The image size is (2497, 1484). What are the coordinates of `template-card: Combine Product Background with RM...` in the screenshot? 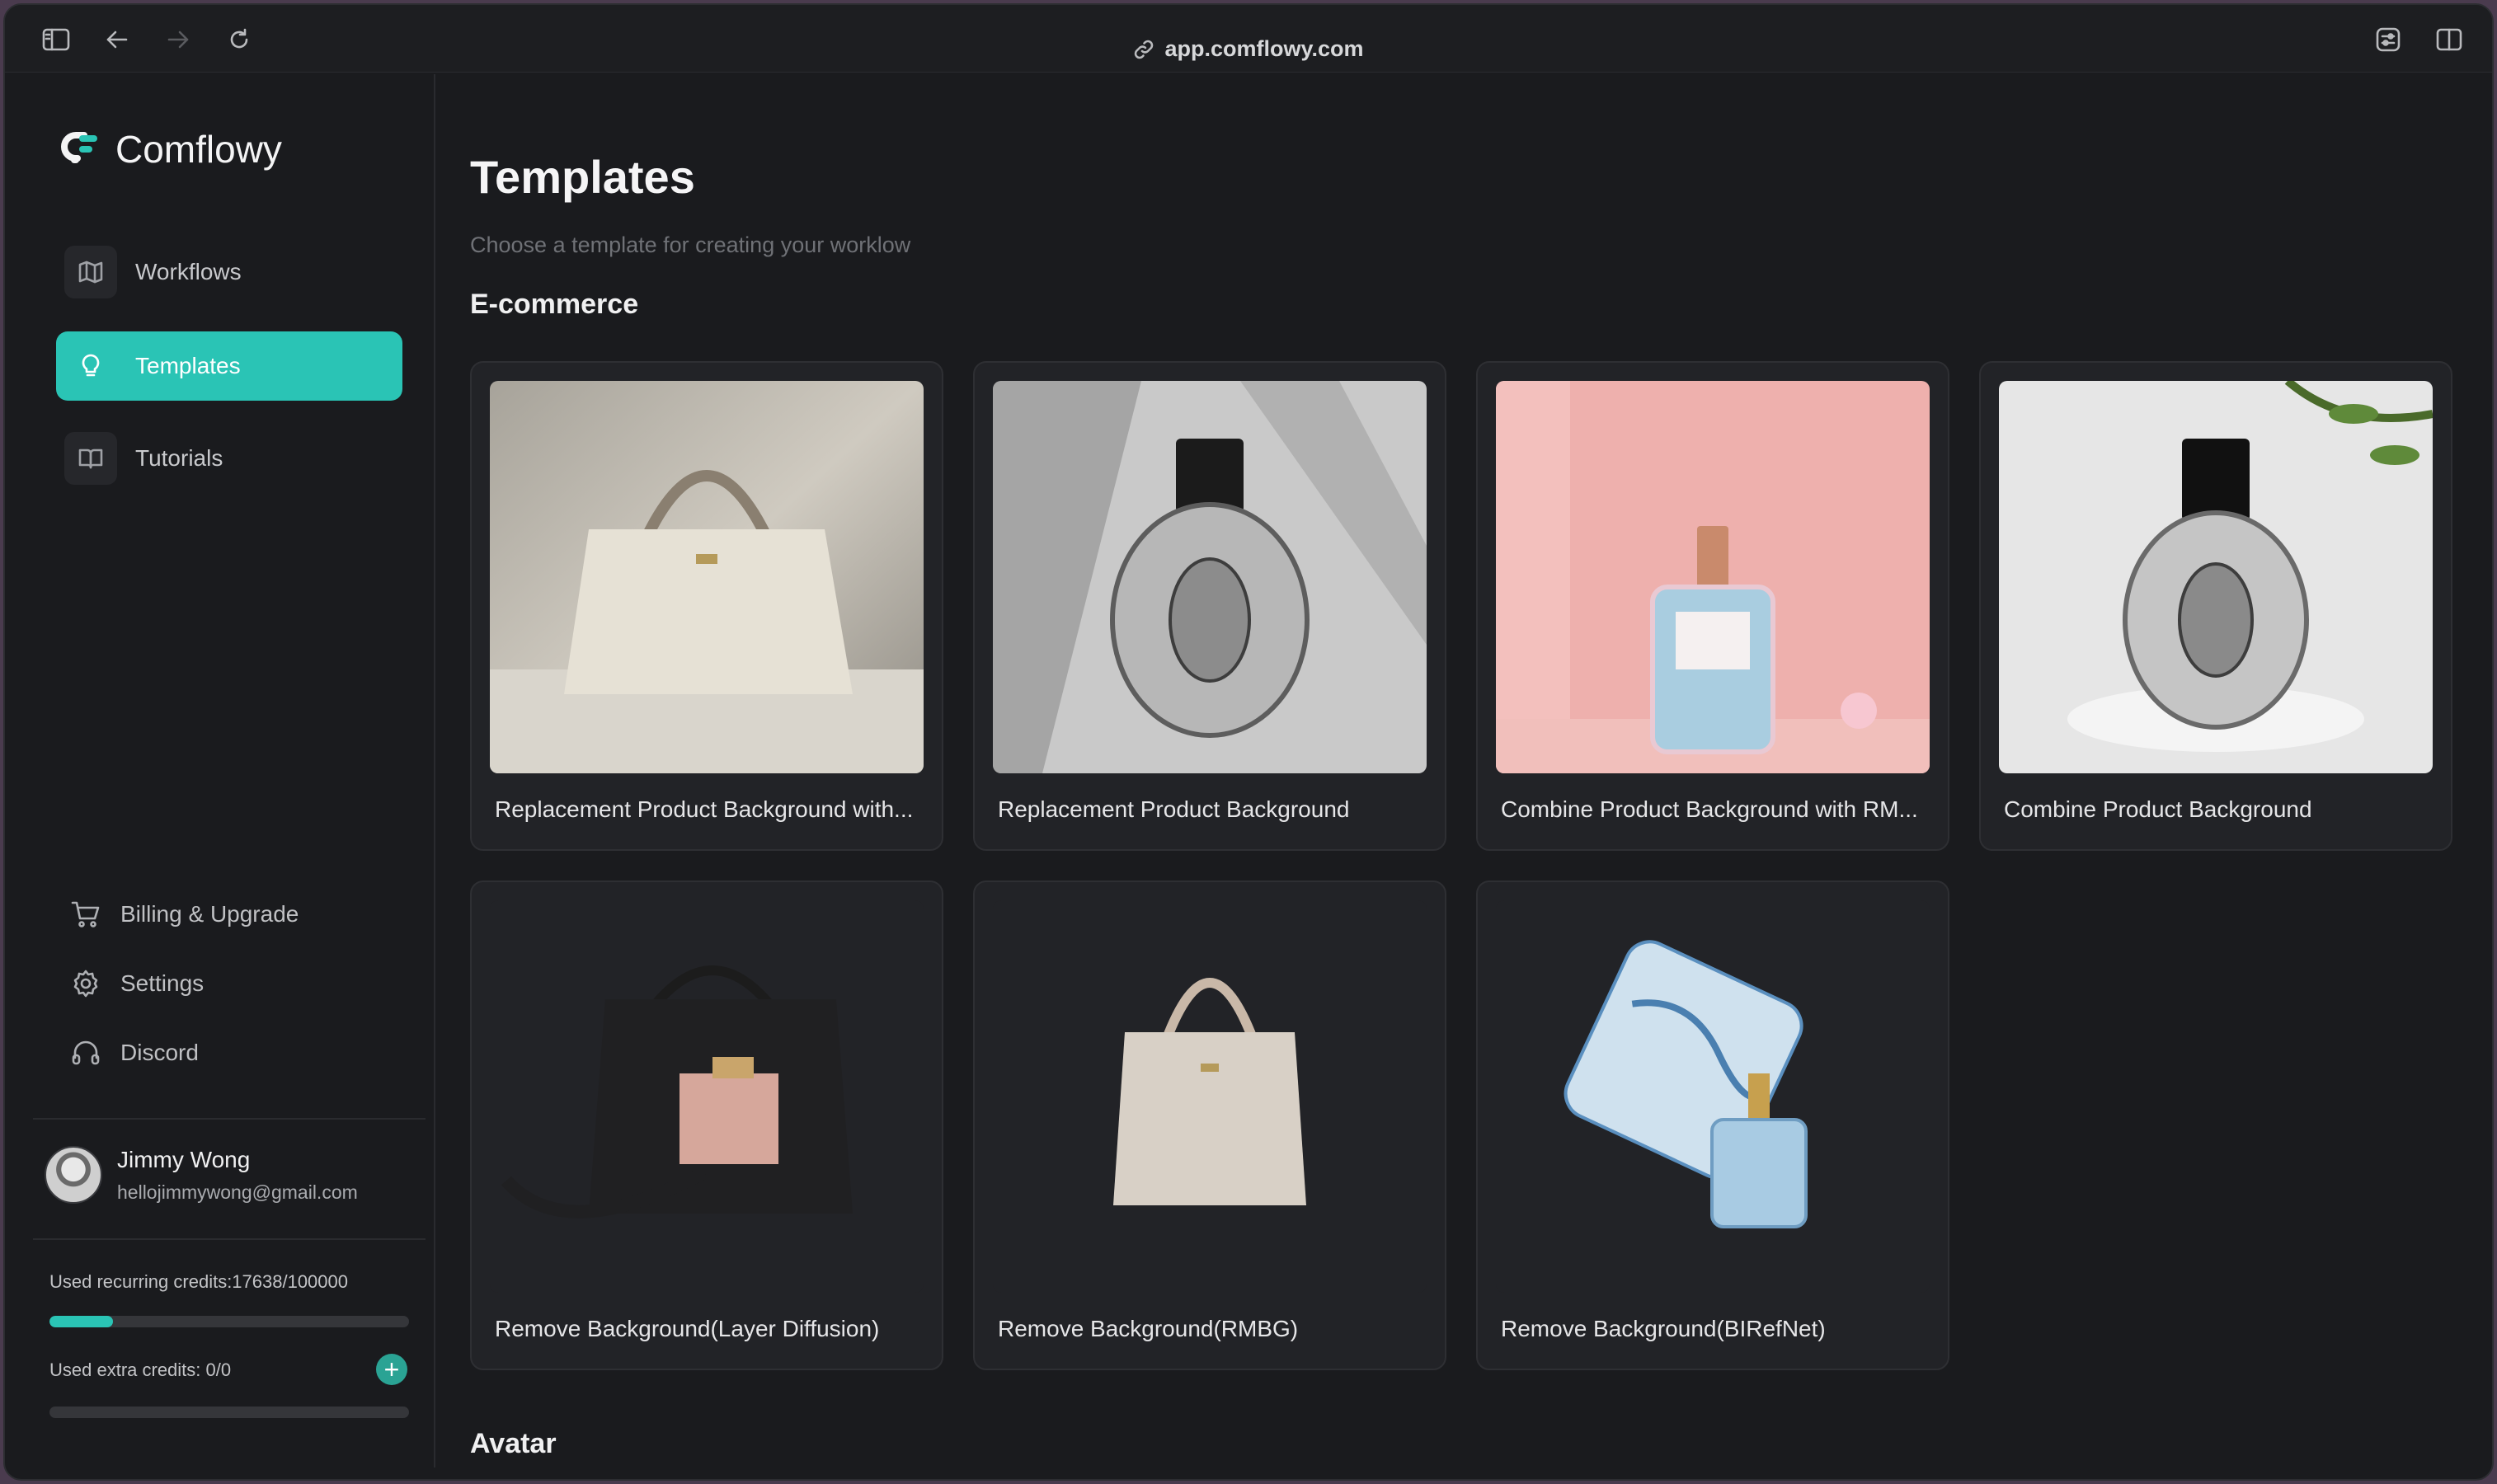 It's located at (1713, 606).